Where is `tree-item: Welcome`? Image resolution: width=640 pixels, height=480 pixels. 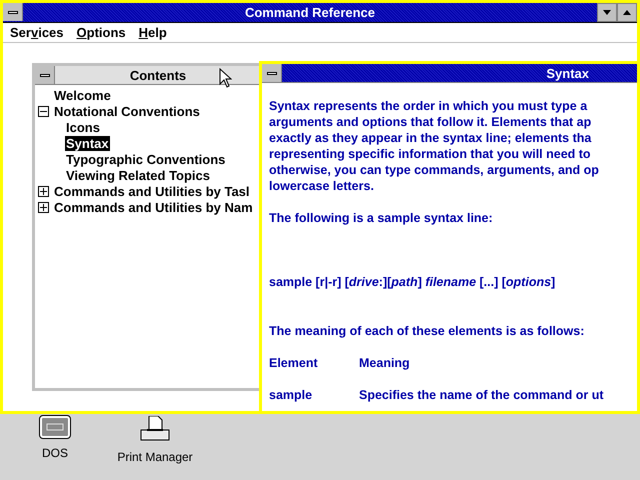 tree-item: Welcome is located at coordinates (82, 95).